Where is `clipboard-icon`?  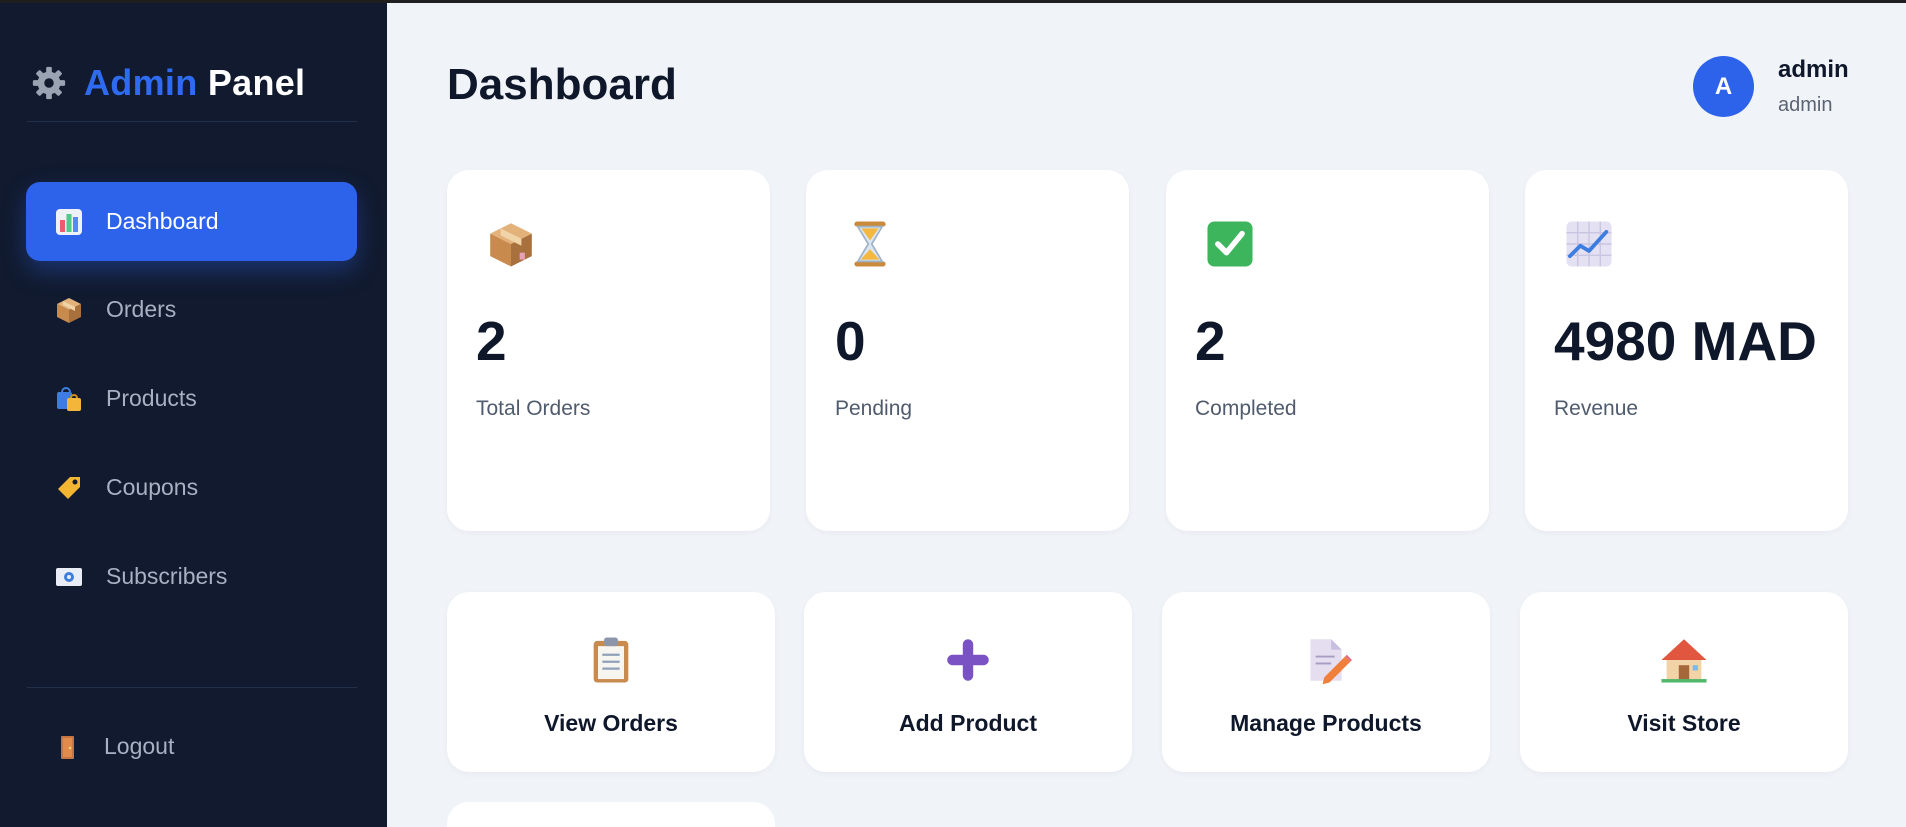
clipboard-icon is located at coordinates (611, 660).